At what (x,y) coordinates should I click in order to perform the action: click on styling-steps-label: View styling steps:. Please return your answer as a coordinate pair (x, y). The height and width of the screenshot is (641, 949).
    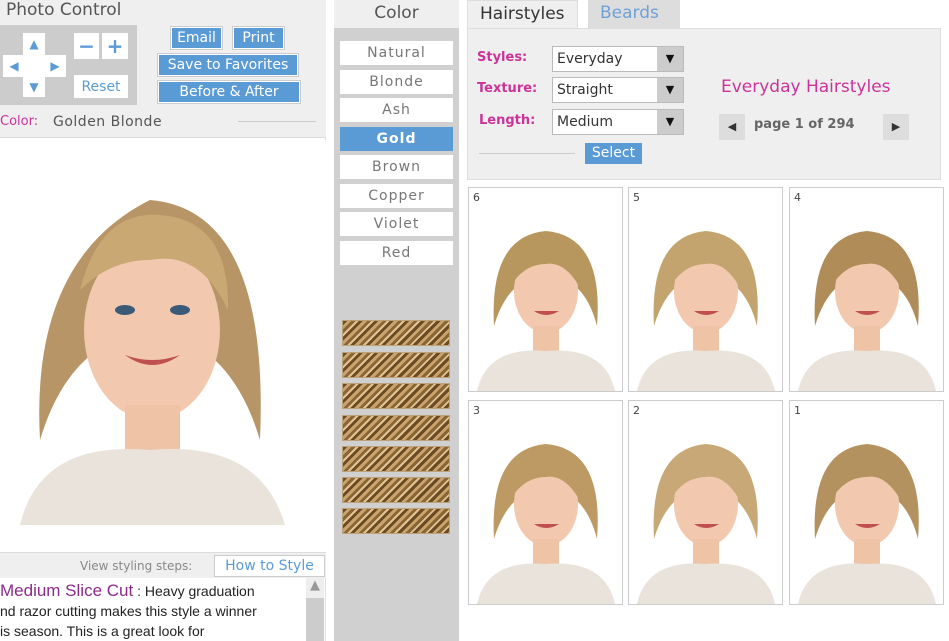
    Looking at the image, I should click on (136, 566).